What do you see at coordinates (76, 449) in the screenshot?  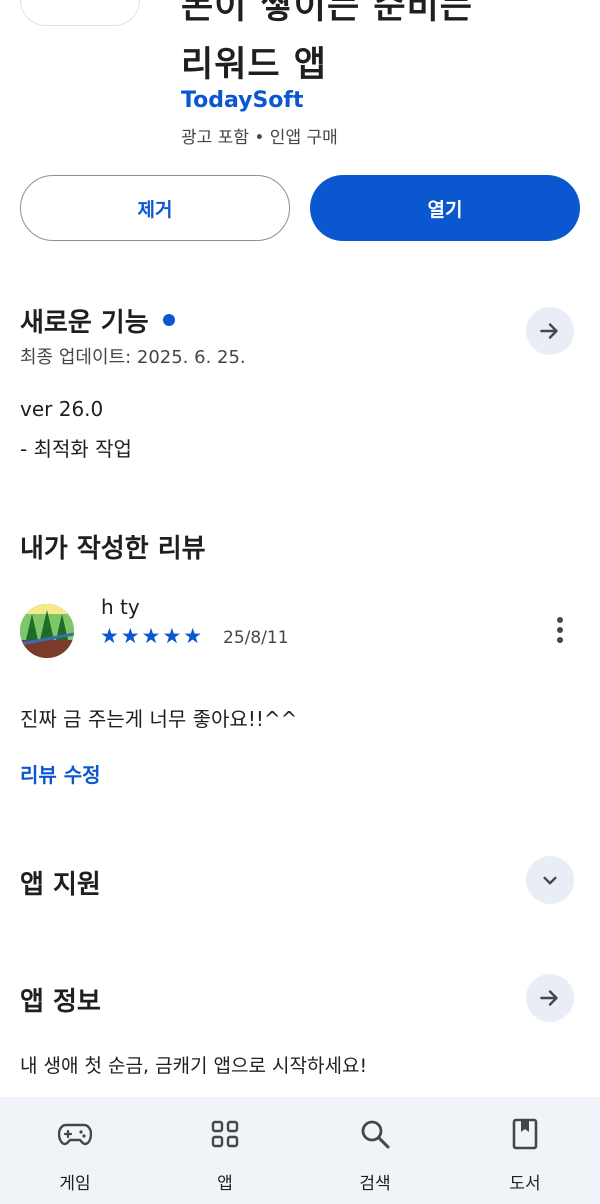 I see `update-note: - 최적화 작업` at bounding box center [76, 449].